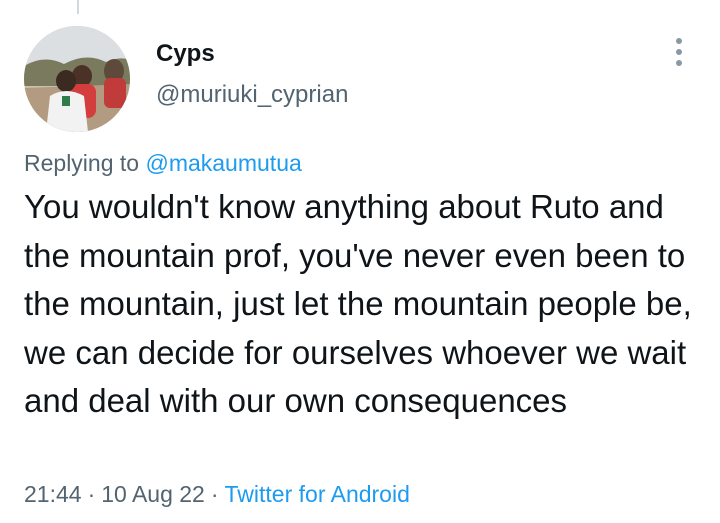 The height and width of the screenshot is (523, 720). I want to click on replying-mention-link: @makaumutua, so click(223, 163).